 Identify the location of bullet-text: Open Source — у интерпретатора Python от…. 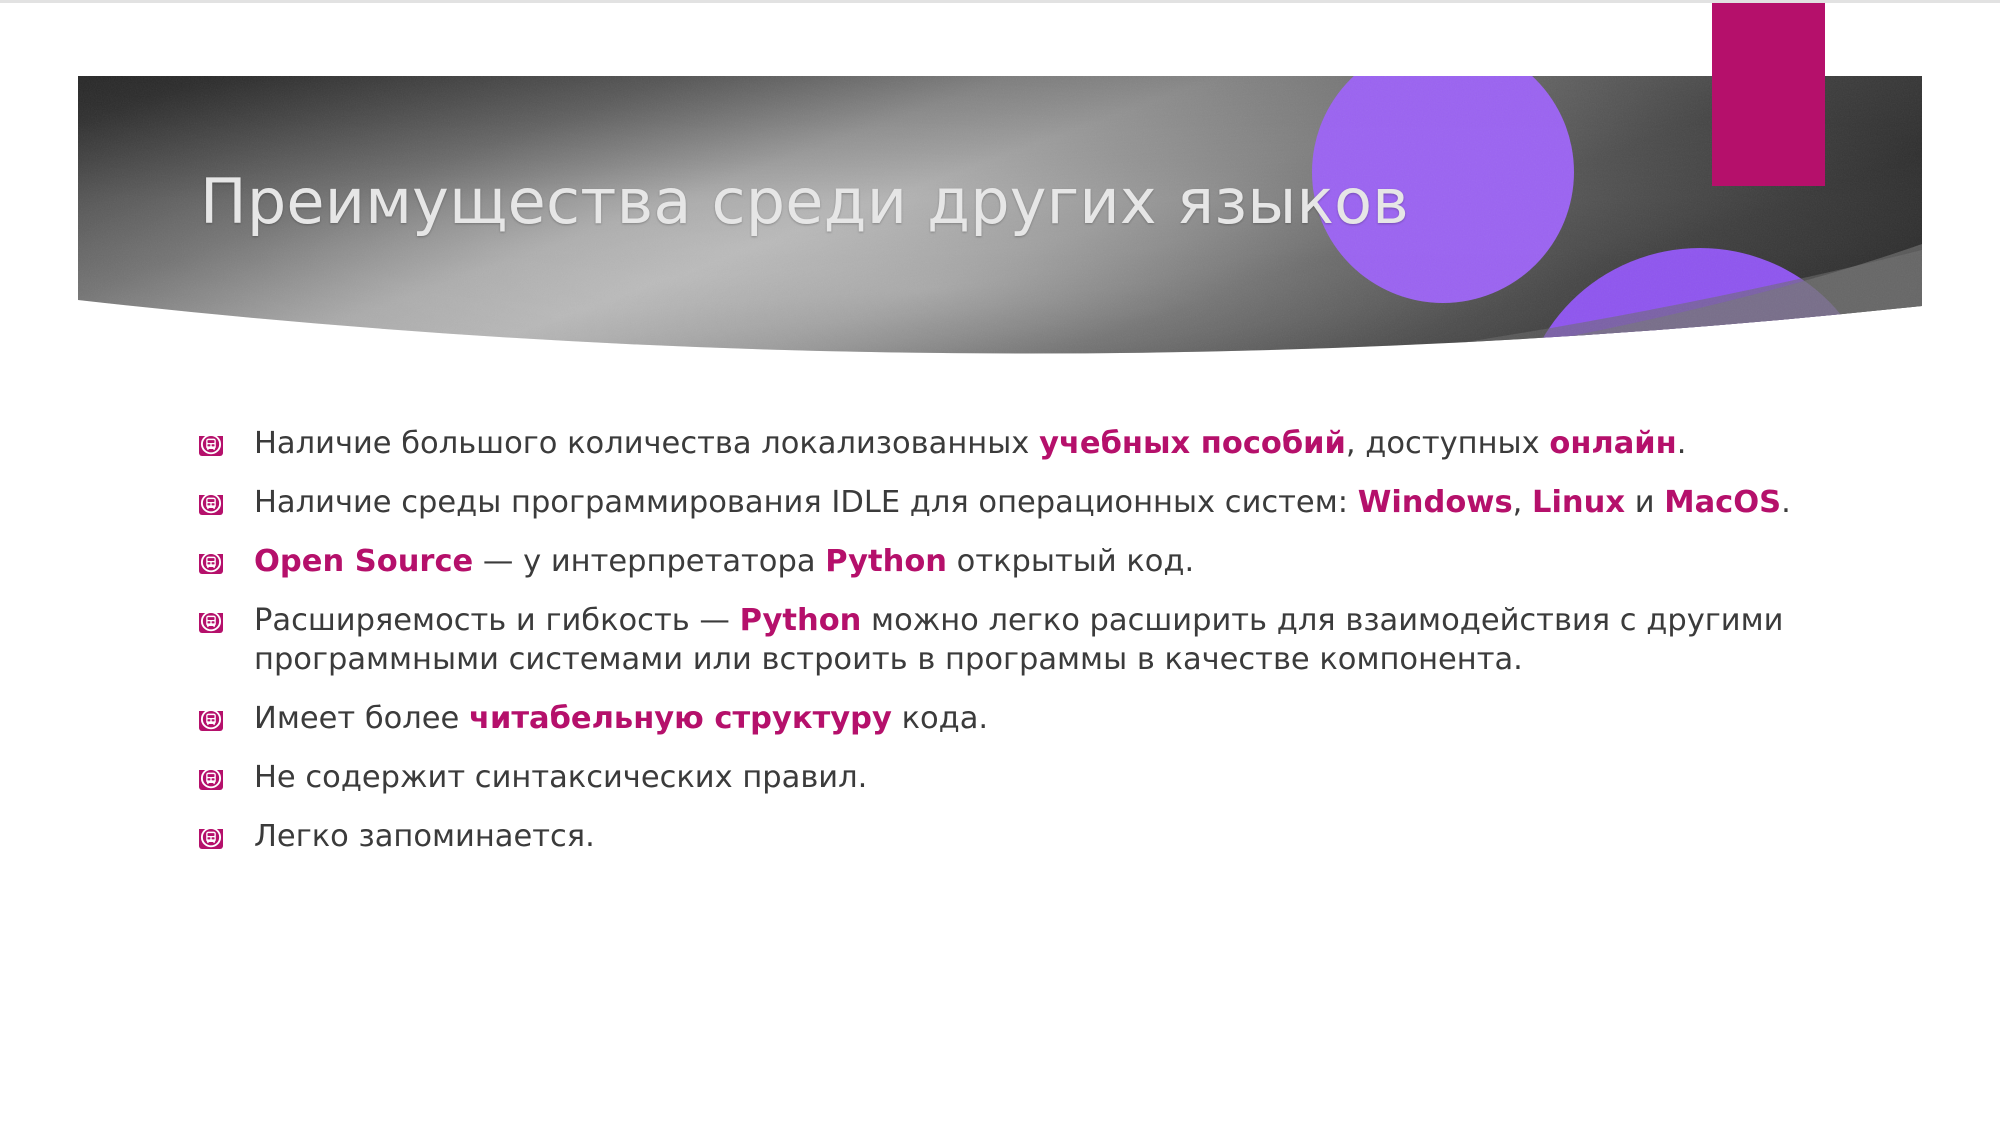
(1045, 561).